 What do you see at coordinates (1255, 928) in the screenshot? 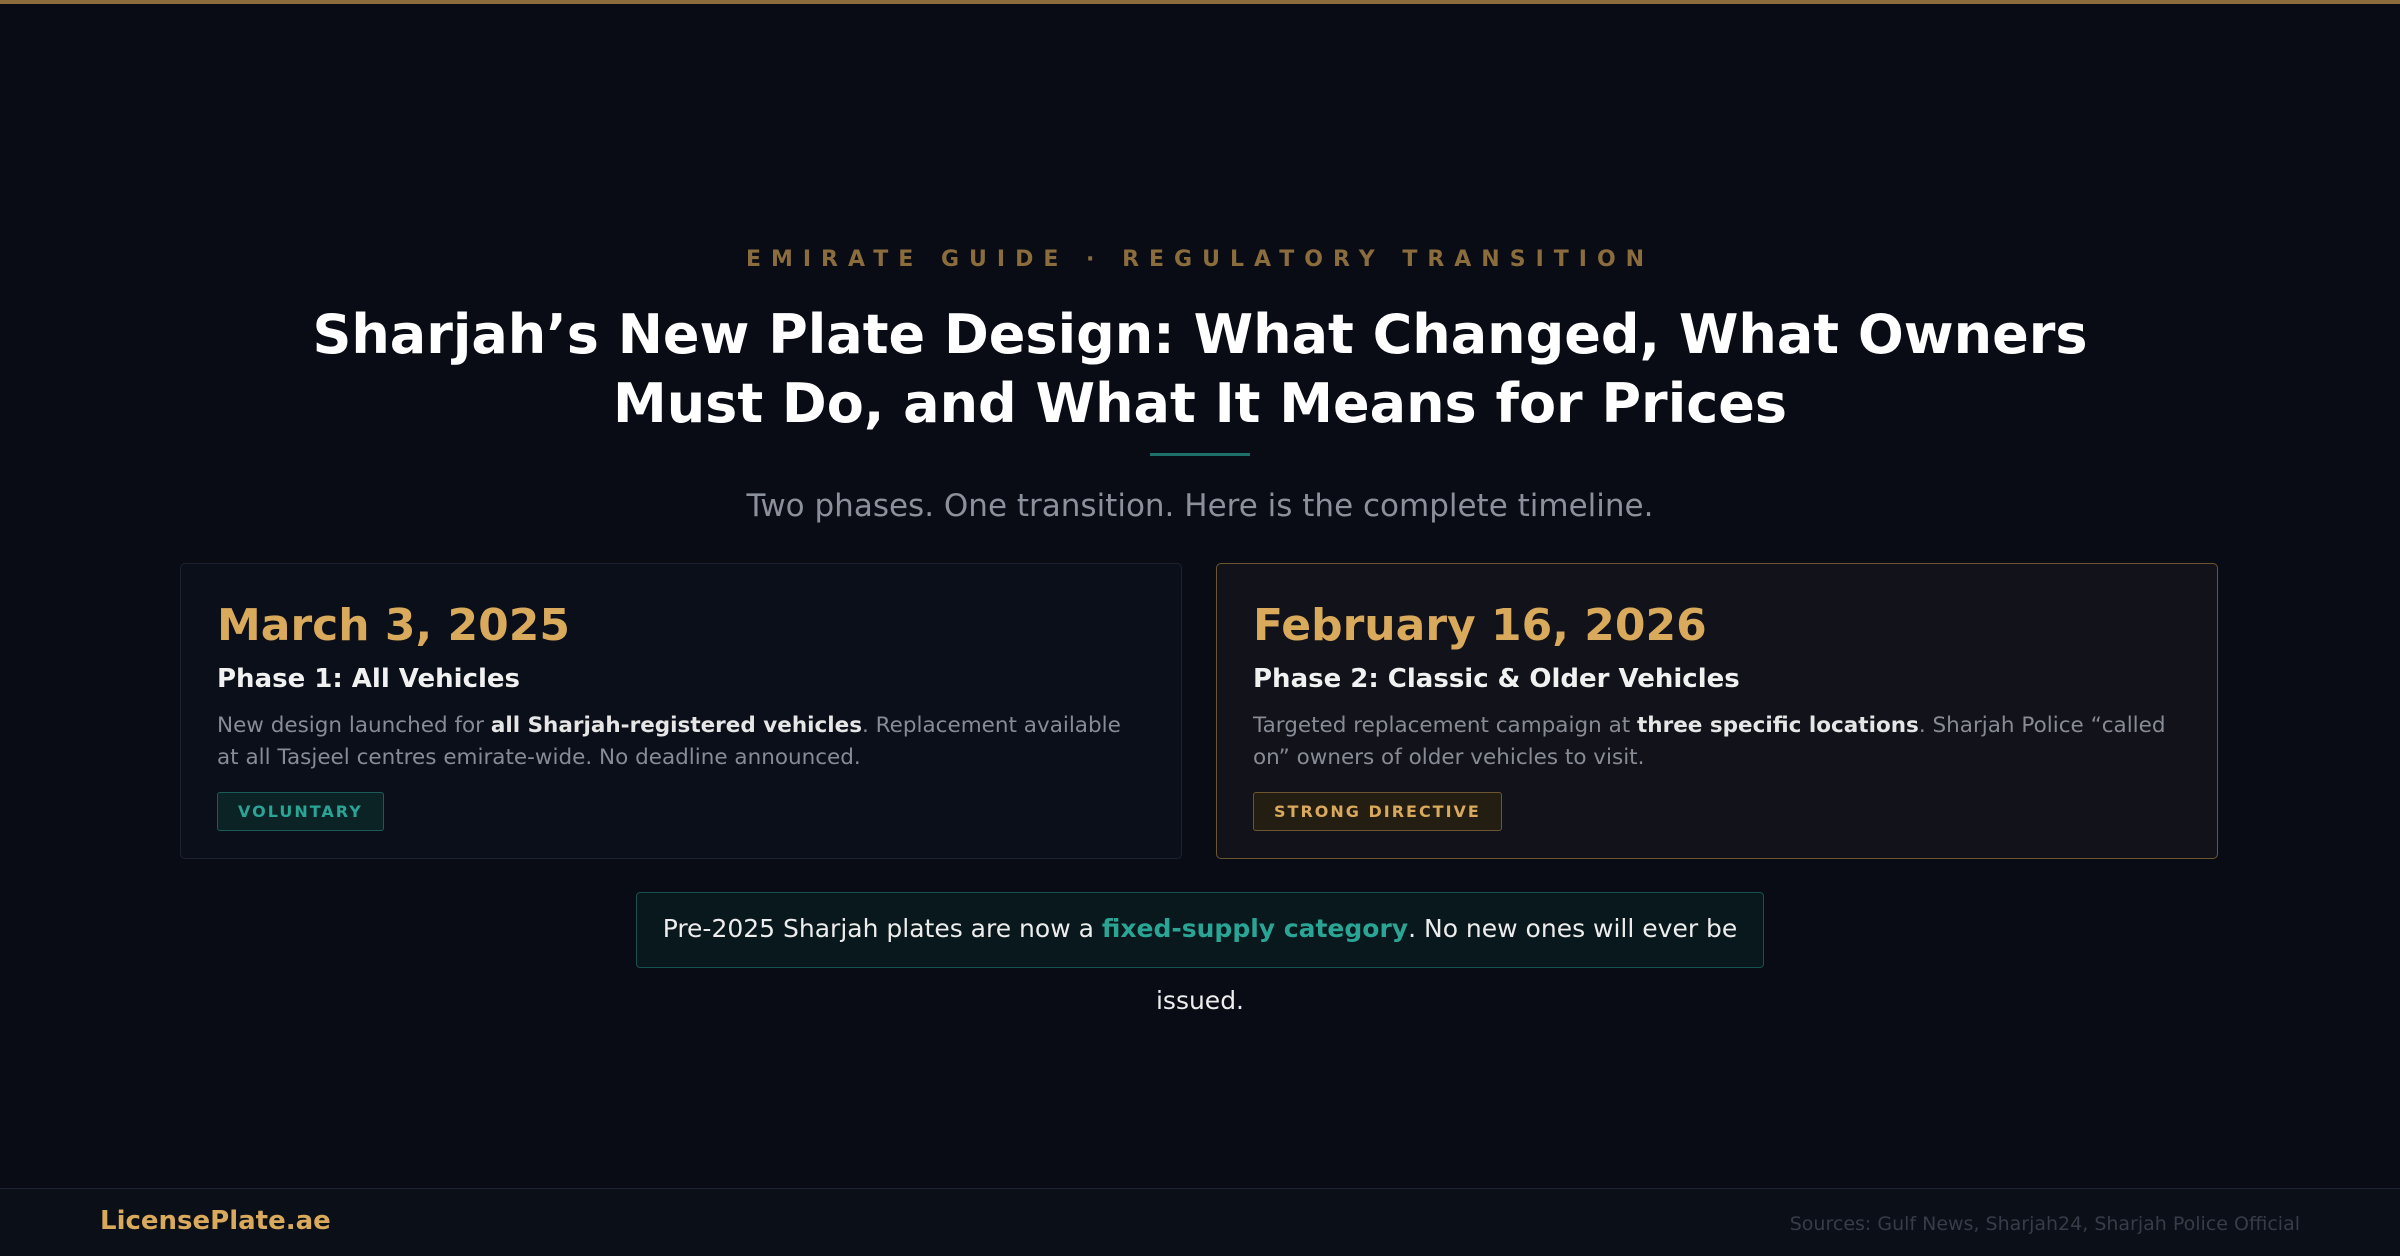
I see `callout-accent: fixed-supply category` at bounding box center [1255, 928].